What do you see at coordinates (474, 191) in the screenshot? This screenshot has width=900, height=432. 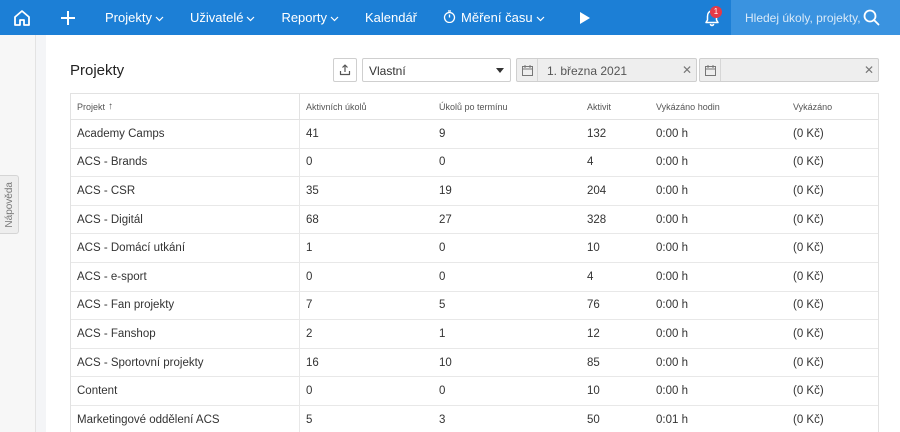 I see `table-row: ACS - CSR 35 19 204 0:00 h (0 Kč)` at bounding box center [474, 191].